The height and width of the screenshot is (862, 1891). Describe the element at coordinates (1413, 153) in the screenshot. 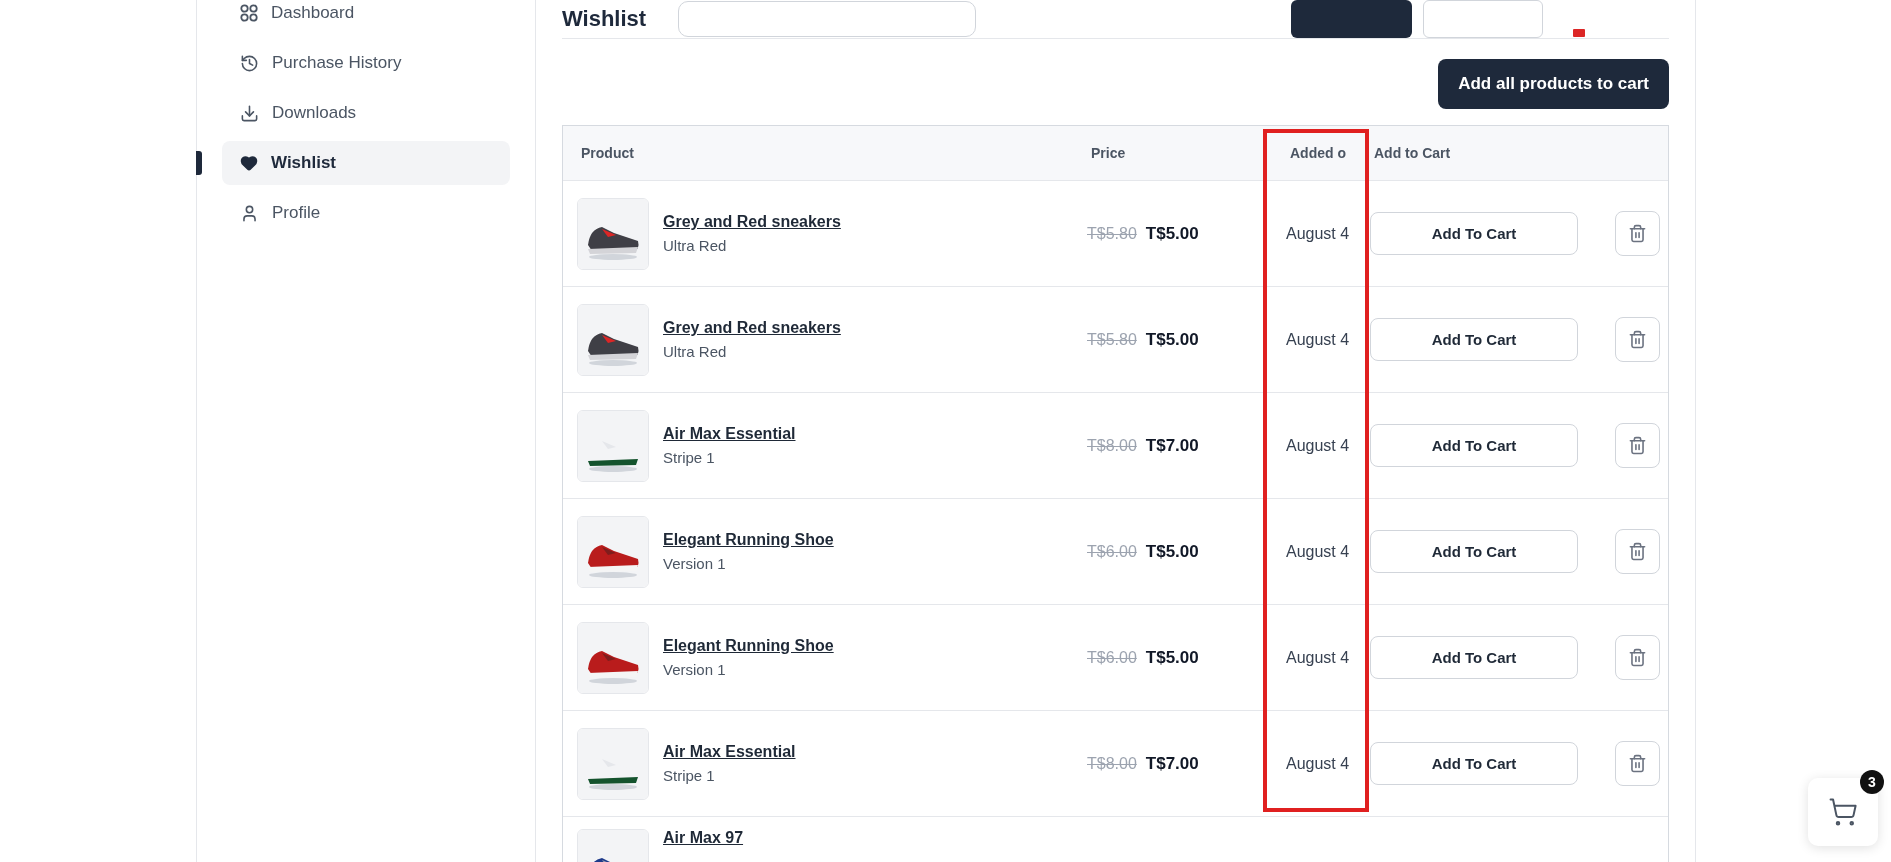

I see `column-header: Add to Cart` at that location.